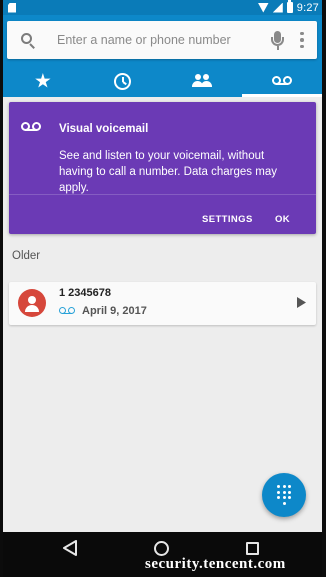  What do you see at coordinates (26, 256) in the screenshot?
I see `section-header-older: Older` at bounding box center [26, 256].